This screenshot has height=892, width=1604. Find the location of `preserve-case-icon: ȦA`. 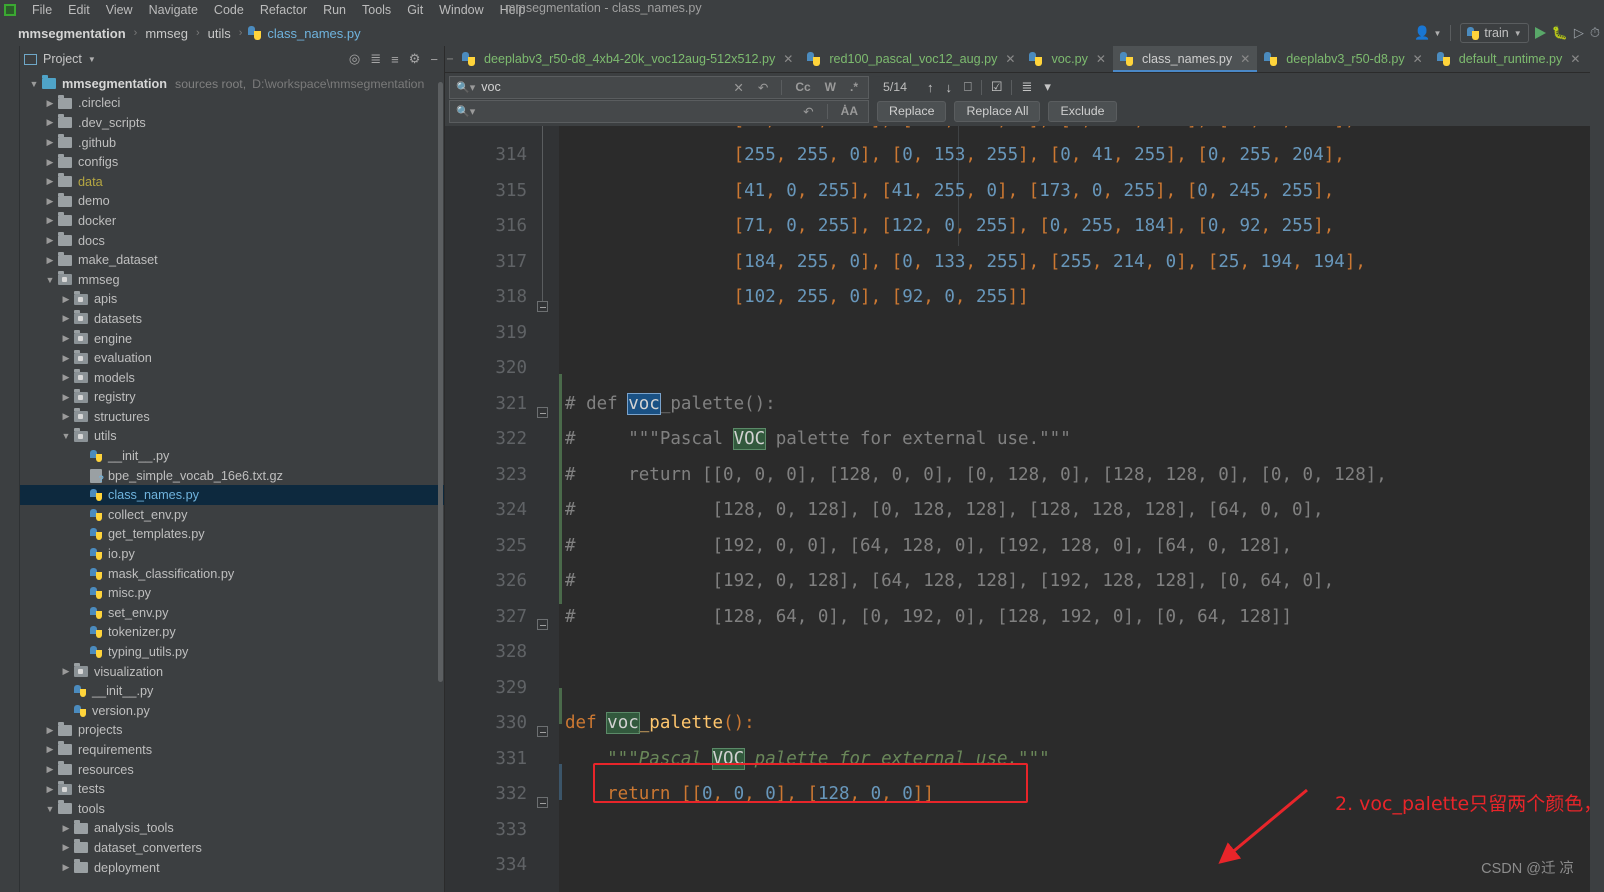

preserve-case-icon: ȦA is located at coordinates (849, 111).